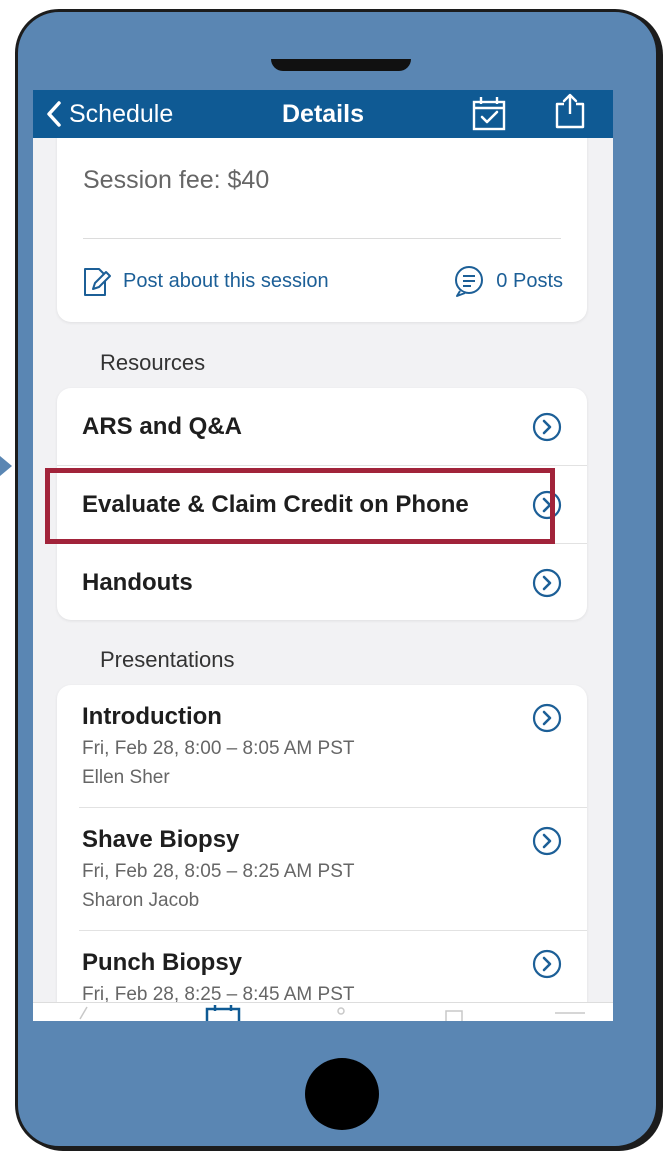 The height and width of the screenshot is (1154, 670). Describe the element at coordinates (87, 1013) in the screenshot. I see `home-tab-icon` at that location.